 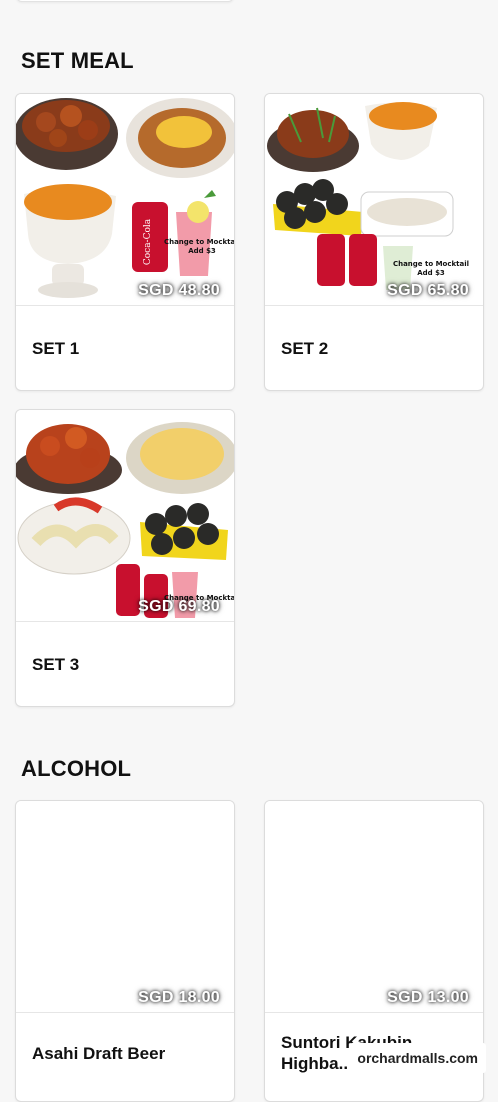 What do you see at coordinates (148, 241) in the screenshot?
I see `svg-text: Coca-Cola` at bounding box center [148, 241].